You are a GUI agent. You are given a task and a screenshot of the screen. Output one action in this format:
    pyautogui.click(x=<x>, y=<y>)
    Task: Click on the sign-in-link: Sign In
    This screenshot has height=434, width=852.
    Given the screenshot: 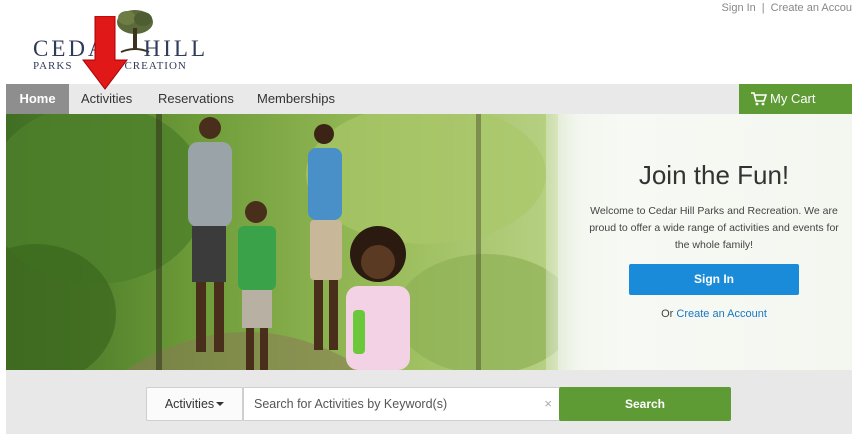 What is the action you would take?
    pyautogui.click(x=739, y=8)
    